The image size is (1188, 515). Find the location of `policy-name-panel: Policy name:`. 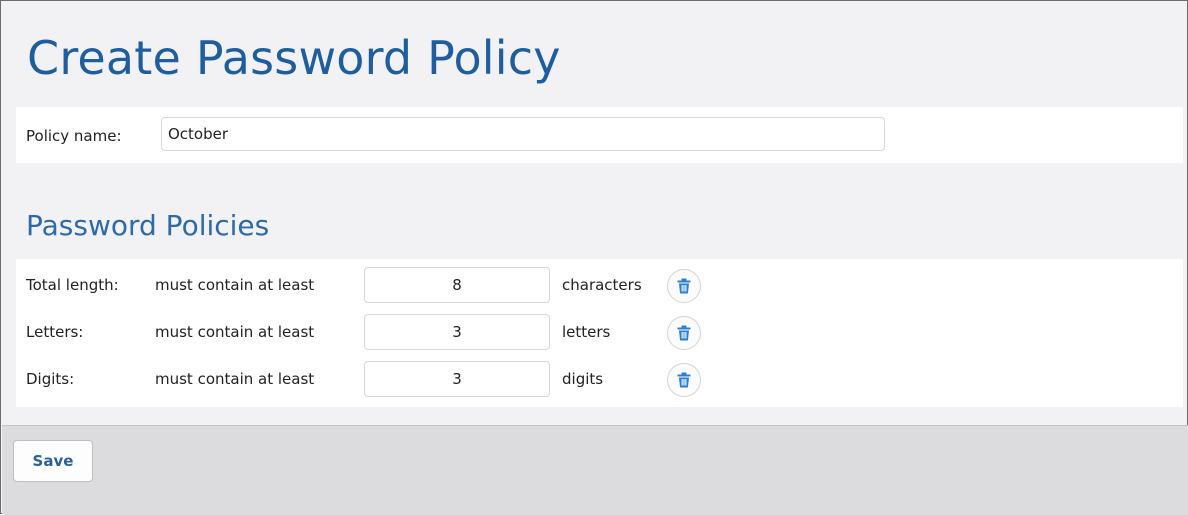

policy-name-panel: Policy name: is located at coordinates (599, 135).